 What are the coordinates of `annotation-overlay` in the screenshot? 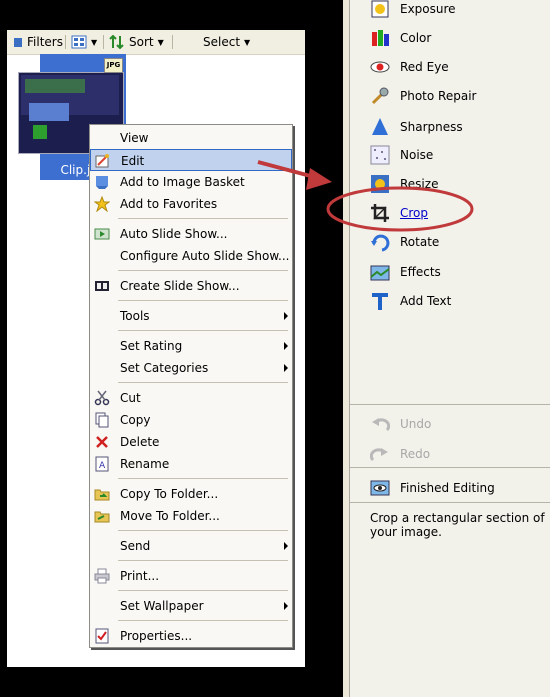 It's located at (365, 196).